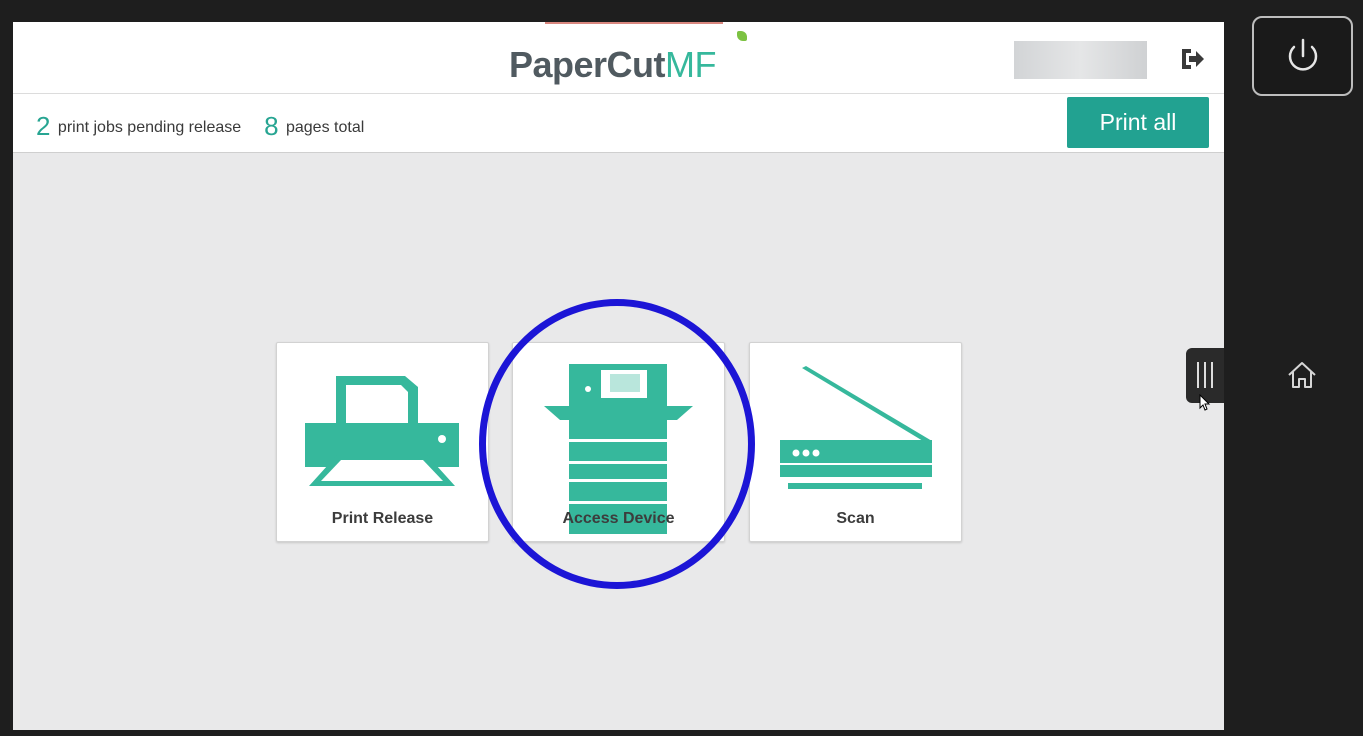  I want to click on papercut-logo: PaperCutMF, so click(613, 65).